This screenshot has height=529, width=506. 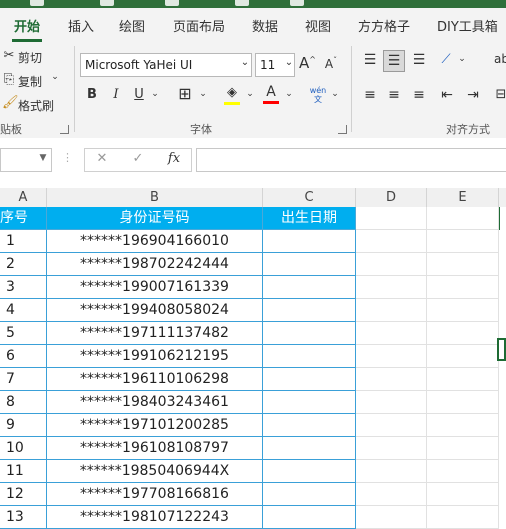 I want to click on id-number-cell: ******197111137482, so click(x=155, y=333).